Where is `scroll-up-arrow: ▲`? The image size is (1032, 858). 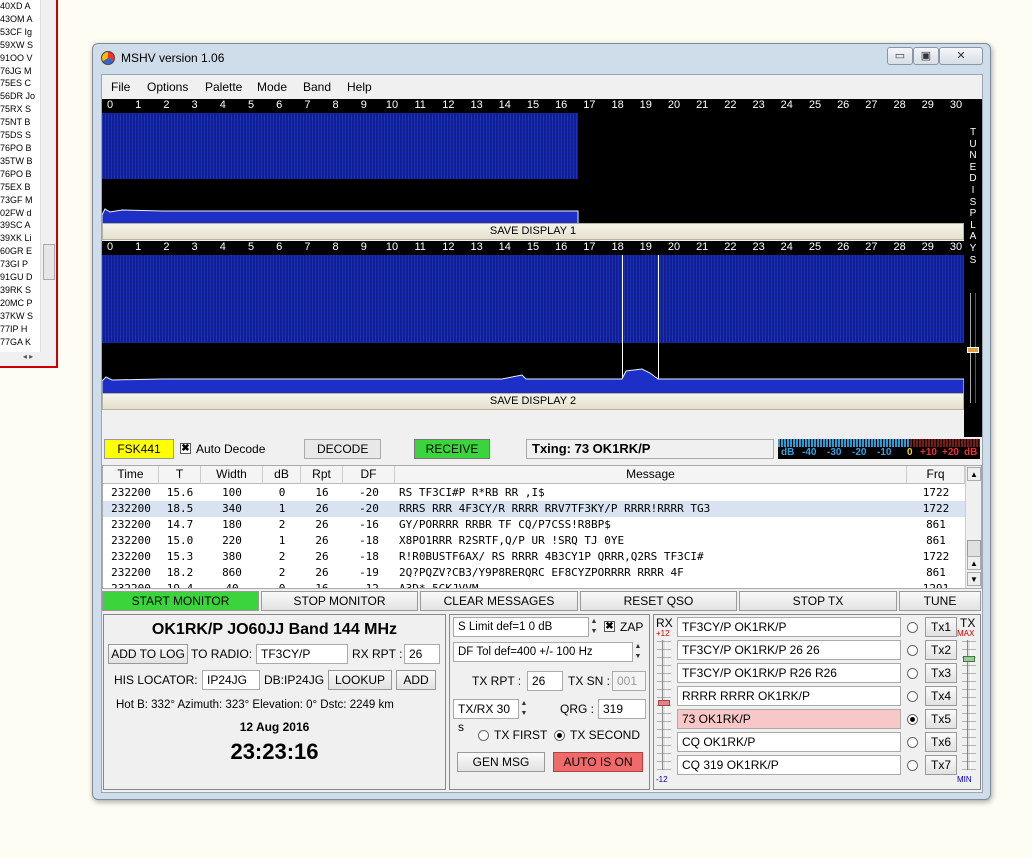
scroll-up-arrow: ▲ is located at coordinates (974, 474).